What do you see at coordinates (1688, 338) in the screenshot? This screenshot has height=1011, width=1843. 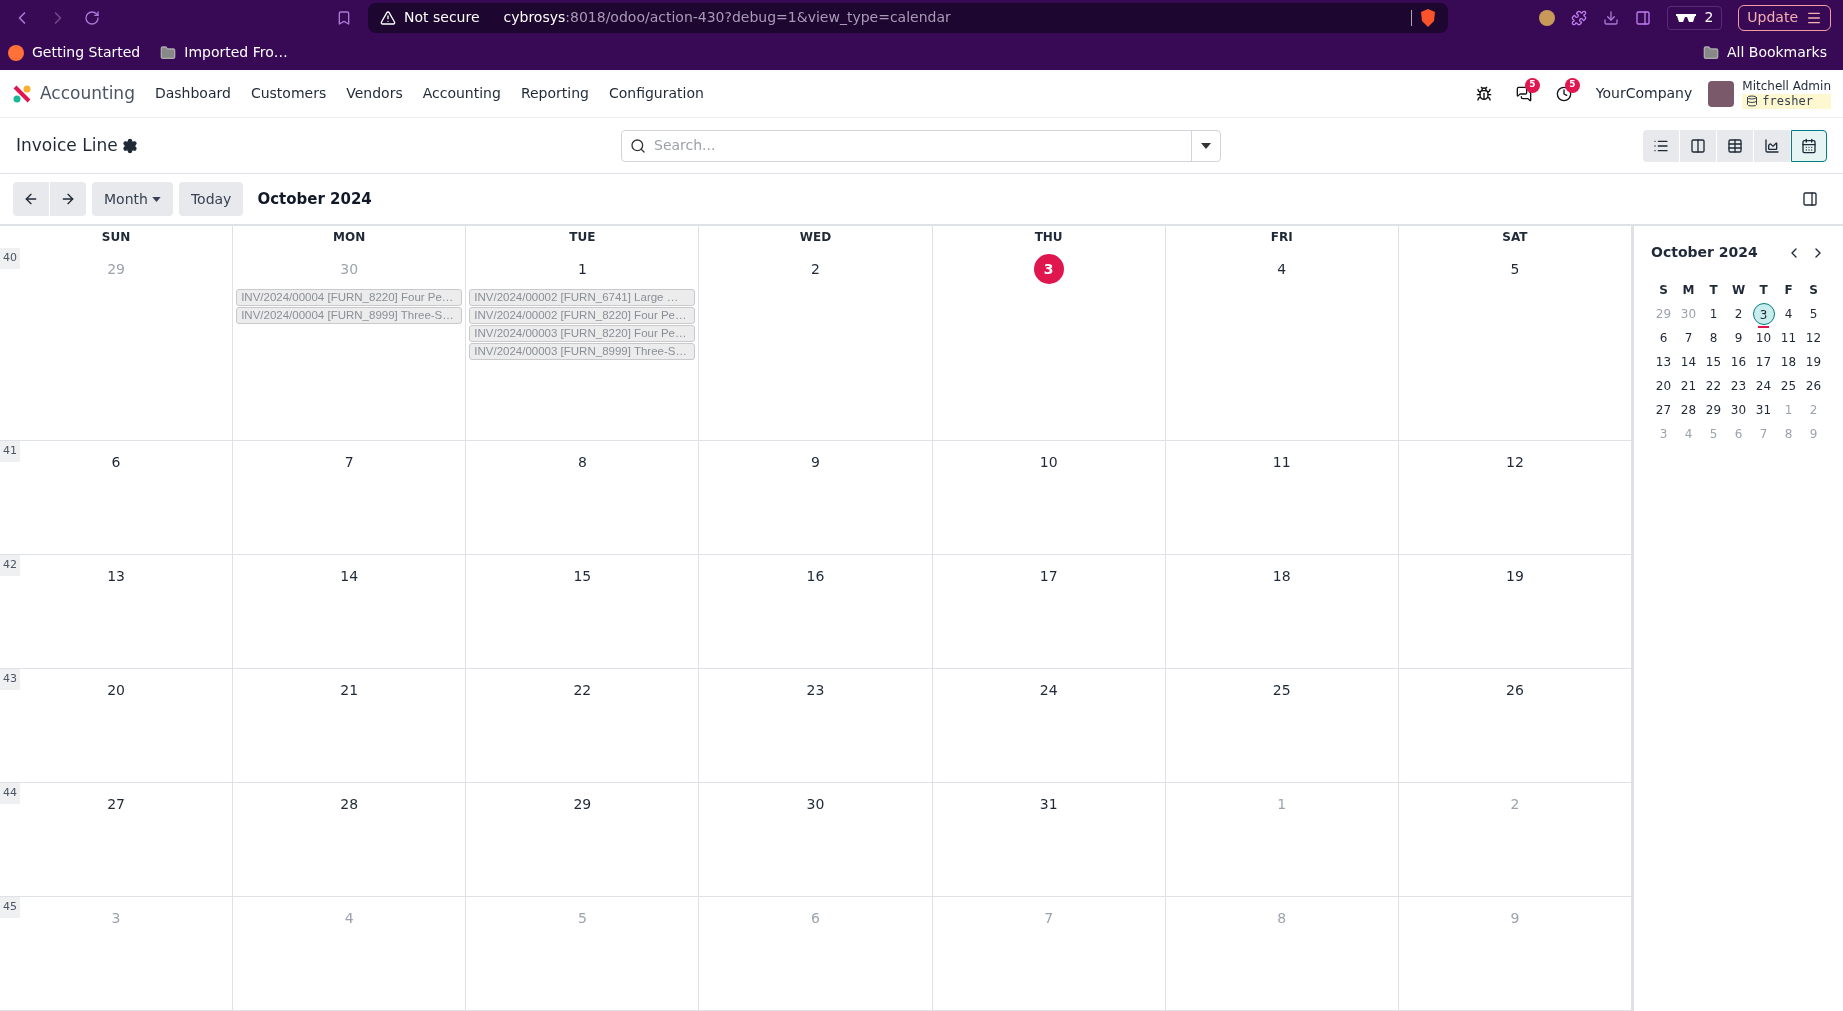 I see `mini-day: 7` at bounding box center [1688, 338].